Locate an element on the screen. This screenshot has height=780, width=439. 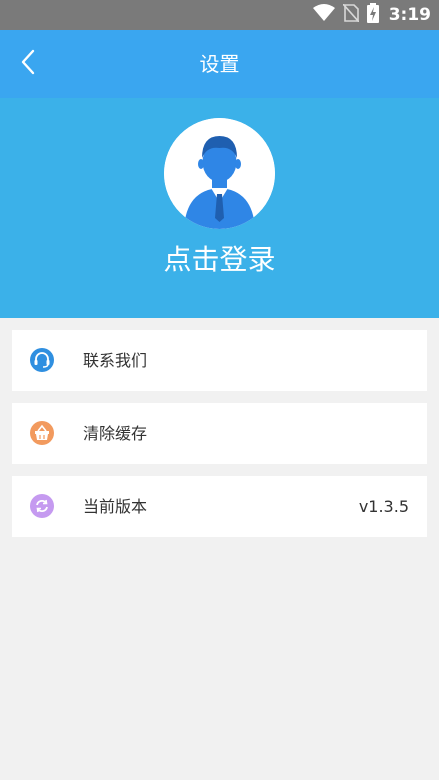
settings-item-label: 清除缓存 is located at coordinates (115, 433).